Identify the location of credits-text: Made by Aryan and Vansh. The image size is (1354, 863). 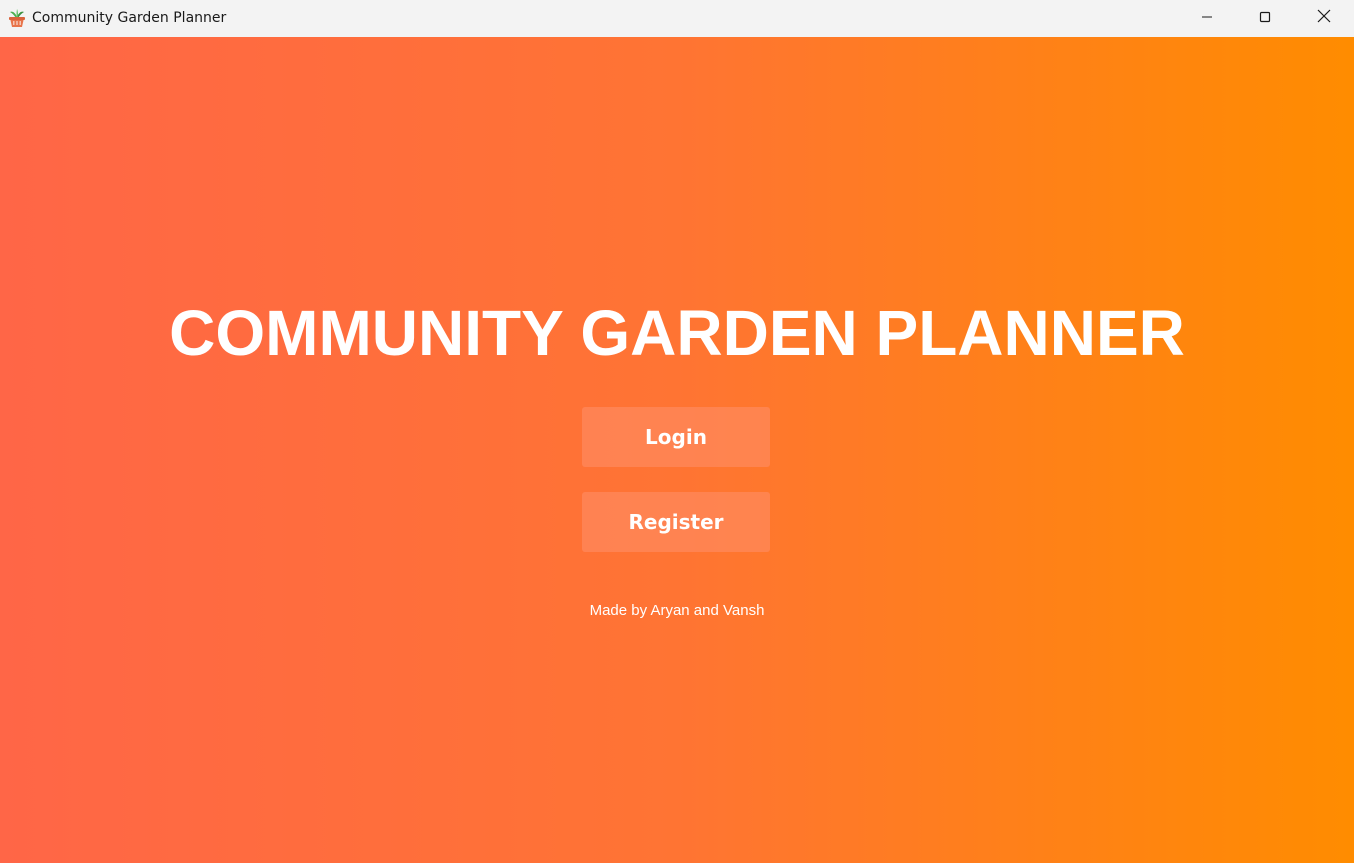
(677, 610).